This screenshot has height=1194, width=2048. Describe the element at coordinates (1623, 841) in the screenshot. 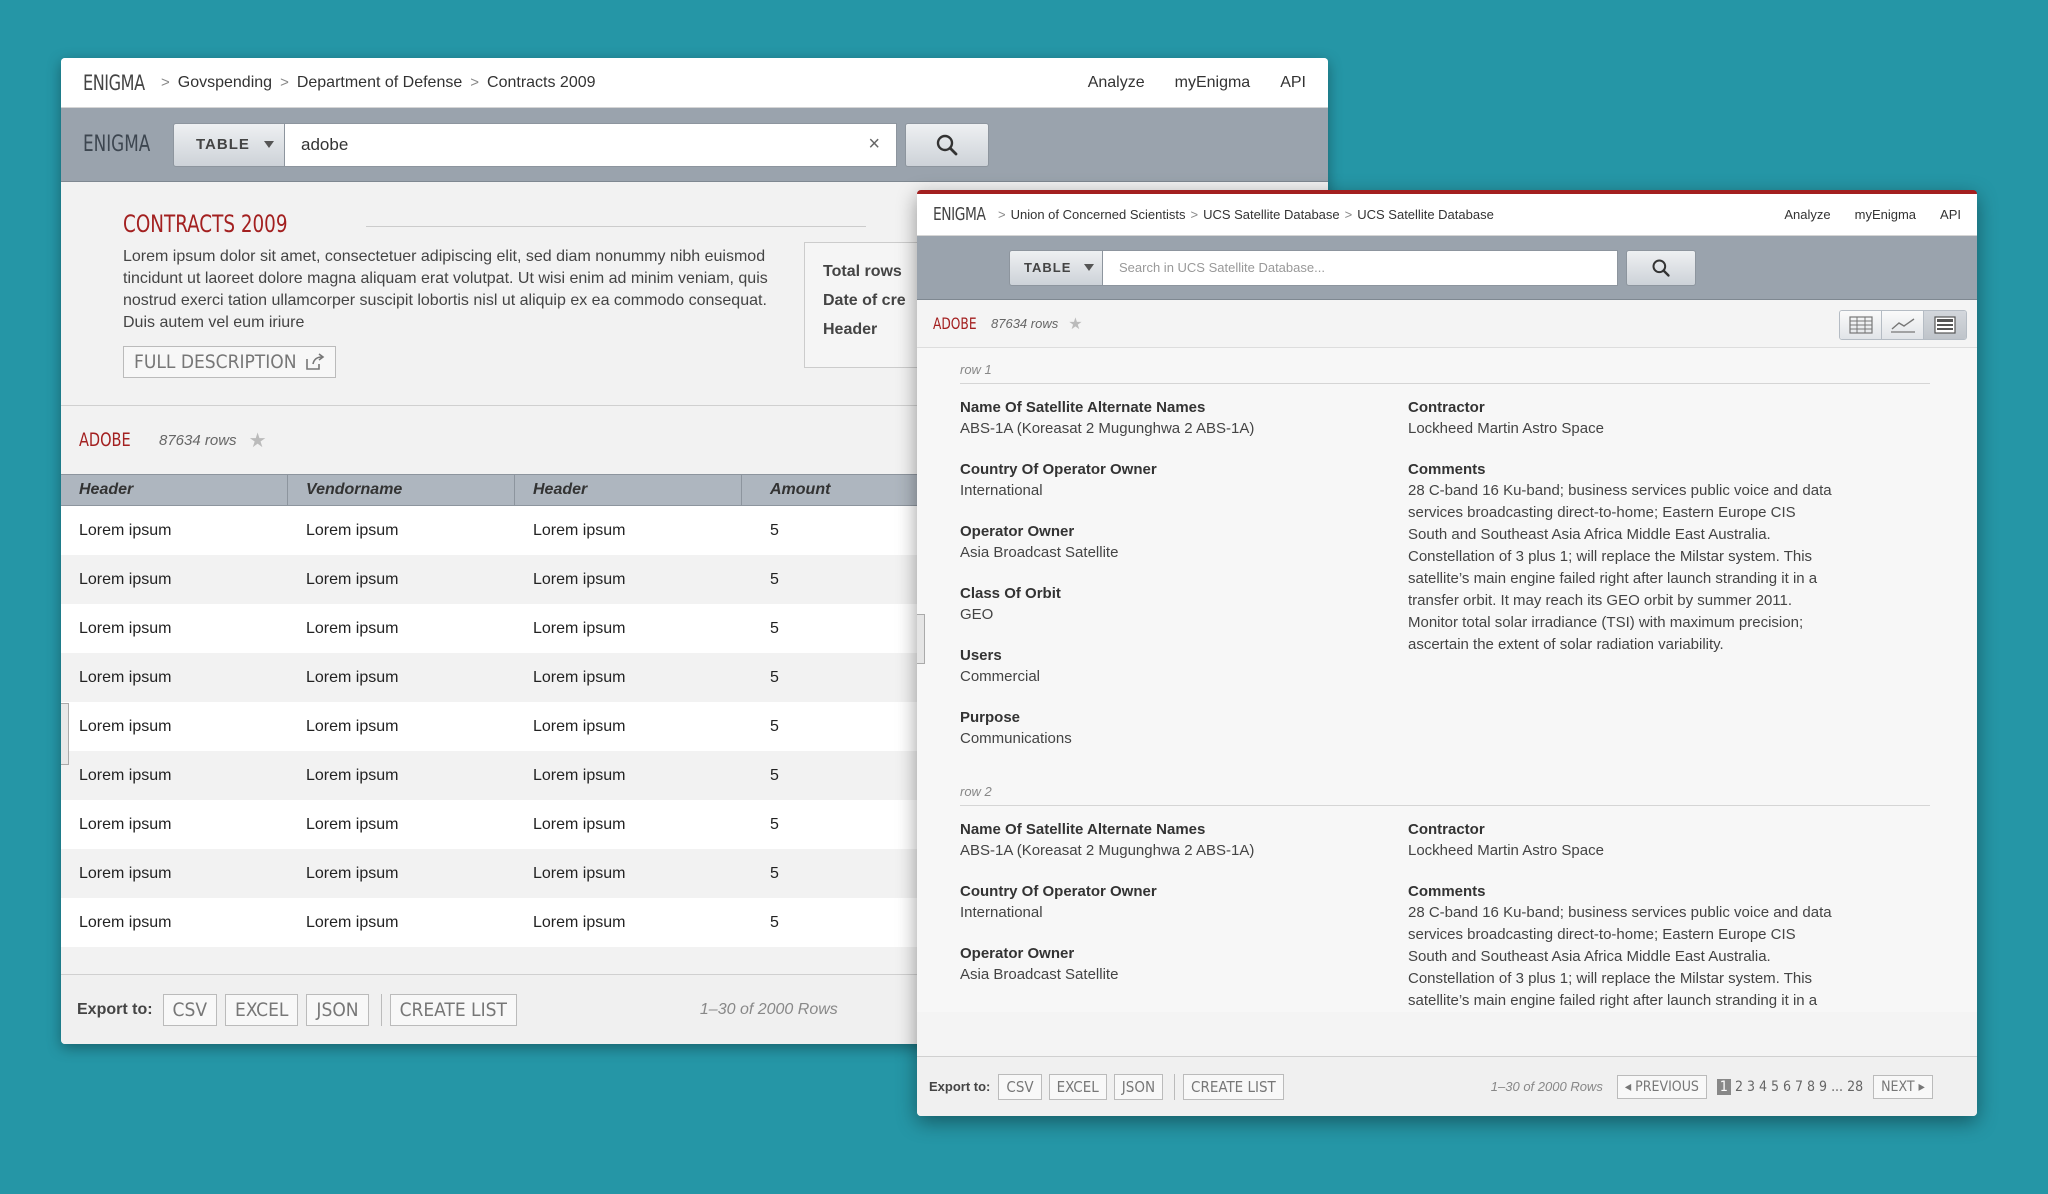

I see `record-field: Contractor Lockheed Martin Astro Space` at that location.